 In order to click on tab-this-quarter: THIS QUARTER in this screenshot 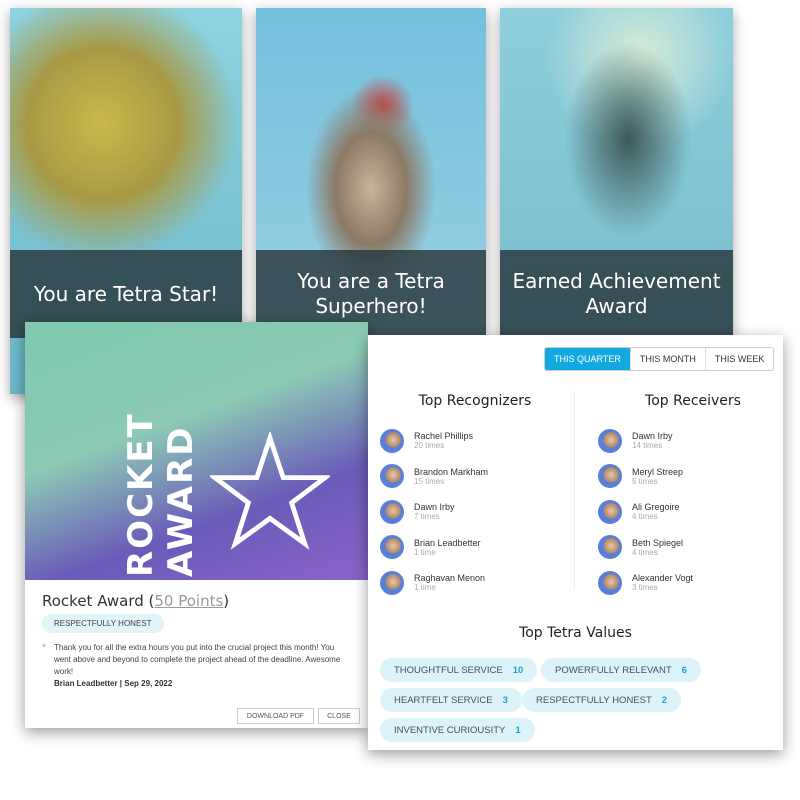, I will do `click(587, 359)`.